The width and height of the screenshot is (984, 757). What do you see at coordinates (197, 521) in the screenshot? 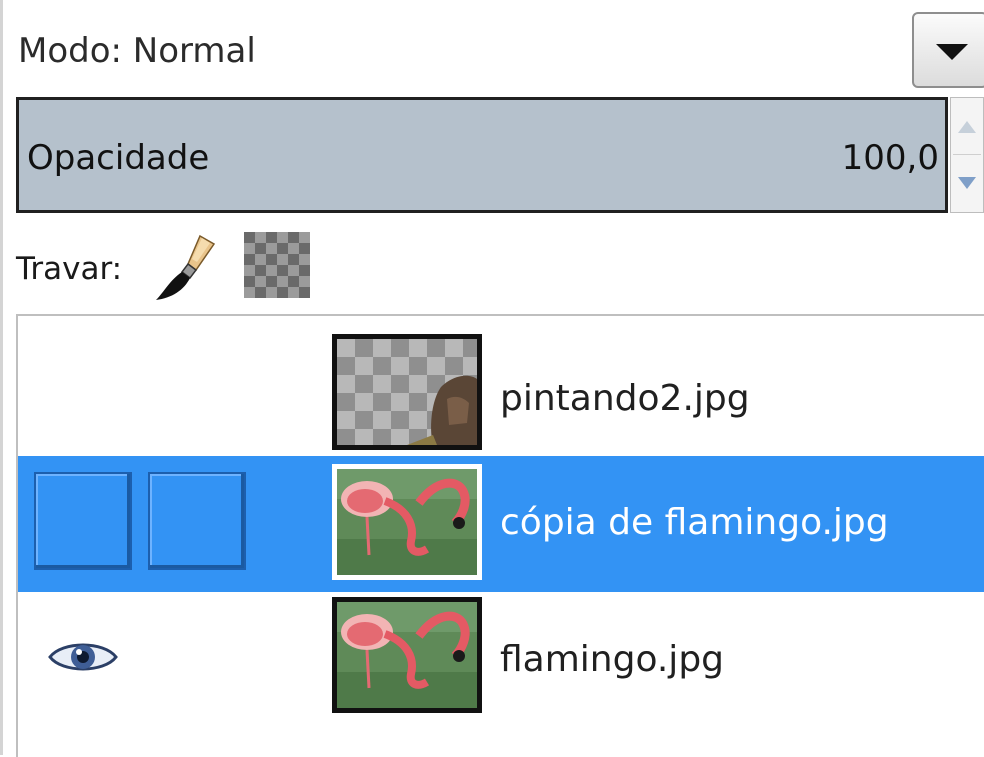
I see `chain-toggle` at bounding box center [197, 521].